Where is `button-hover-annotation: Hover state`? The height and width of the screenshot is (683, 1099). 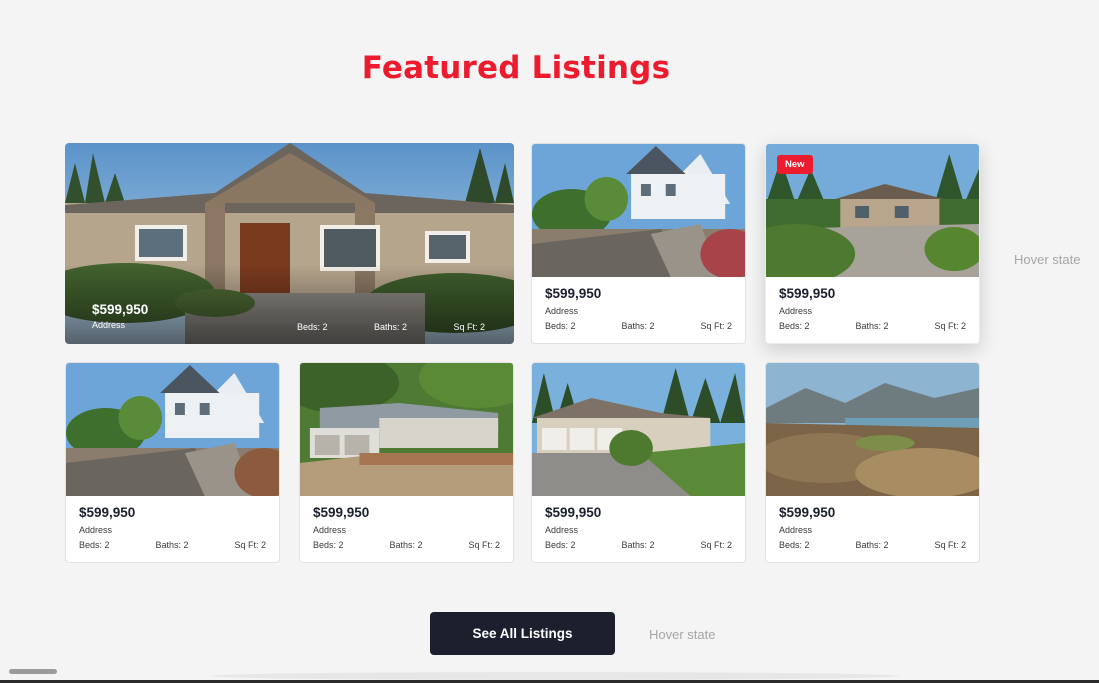 button-hover-annotation: Hover state is located at coordinates (682, 634).